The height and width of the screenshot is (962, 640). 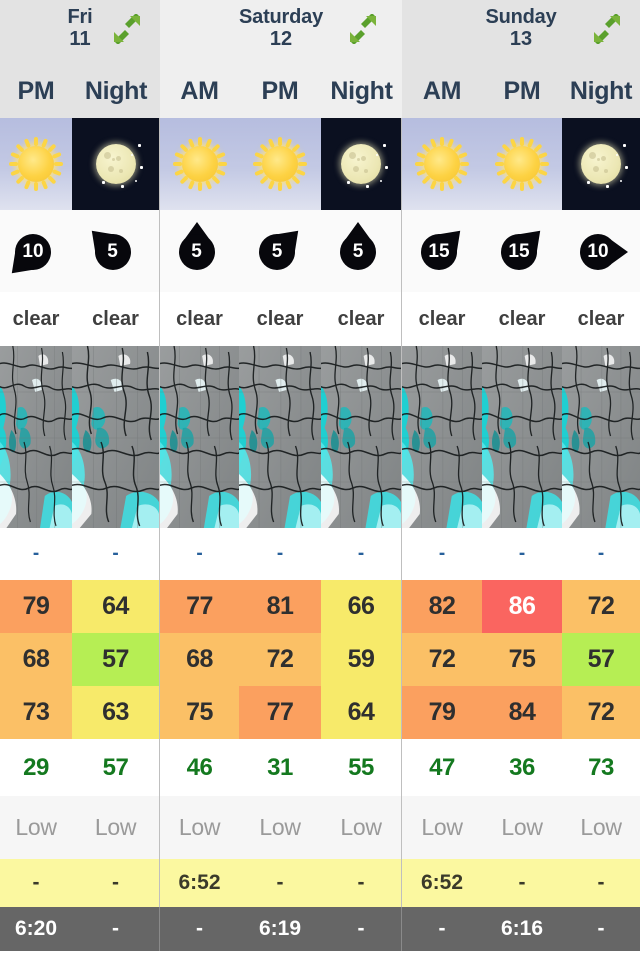 I want to click on wind-indicator: 15, so click(x=522, y=251).